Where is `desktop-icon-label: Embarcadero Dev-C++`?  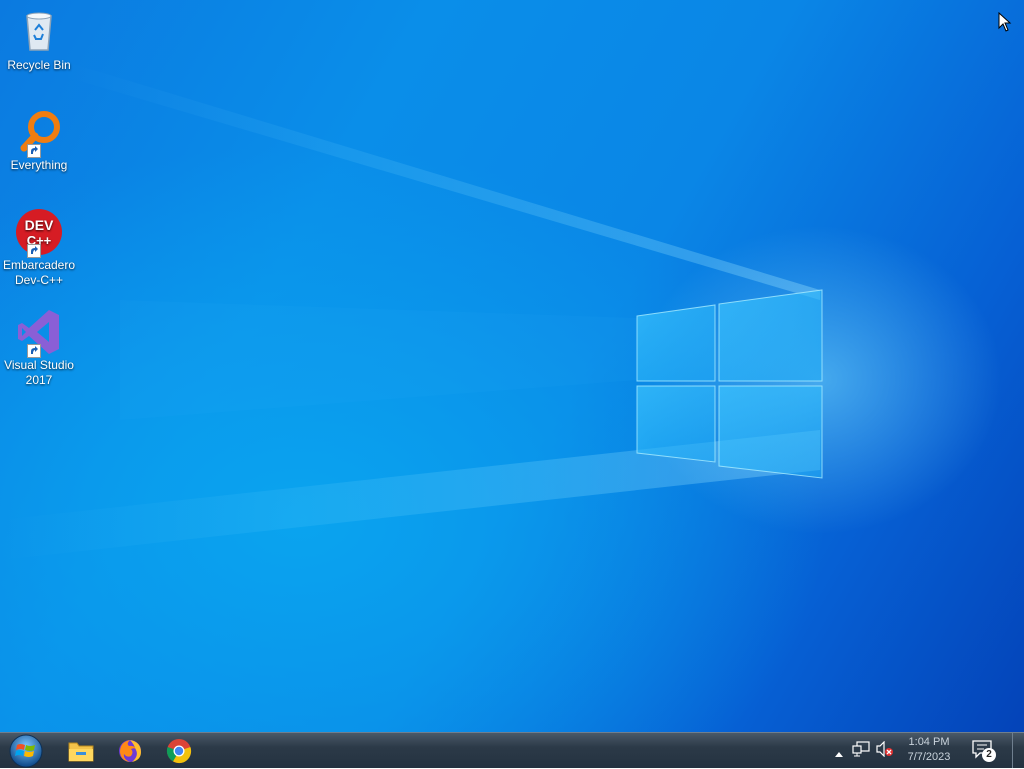
desktop-icon-label: Embarcadero Dev-C++ is located at coordinates (39, 272).